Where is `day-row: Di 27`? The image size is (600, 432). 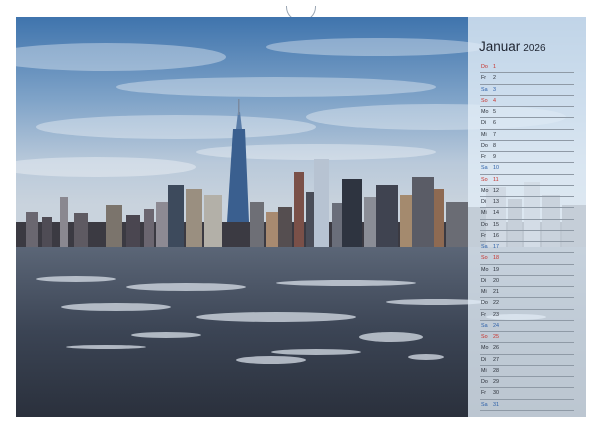
day-row: Di 27 is located at coordinates (527, 360).